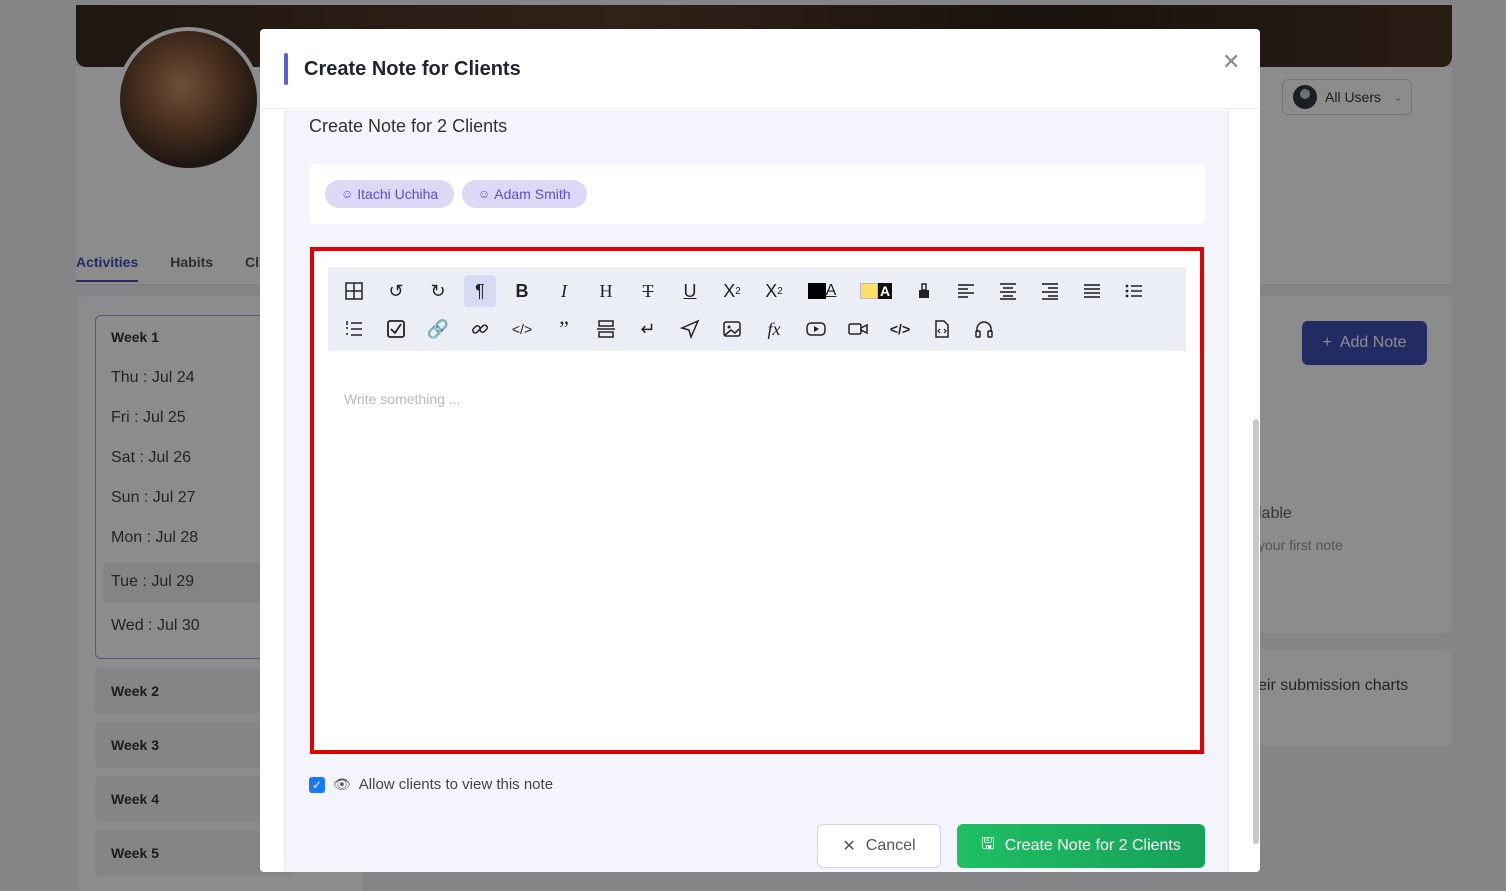 The width and height of the screenshot is (1506, 891). What do you see at coordinates (984, 329) in the screenshot?
I see `audio-icon` at bounding box center [984, 329].